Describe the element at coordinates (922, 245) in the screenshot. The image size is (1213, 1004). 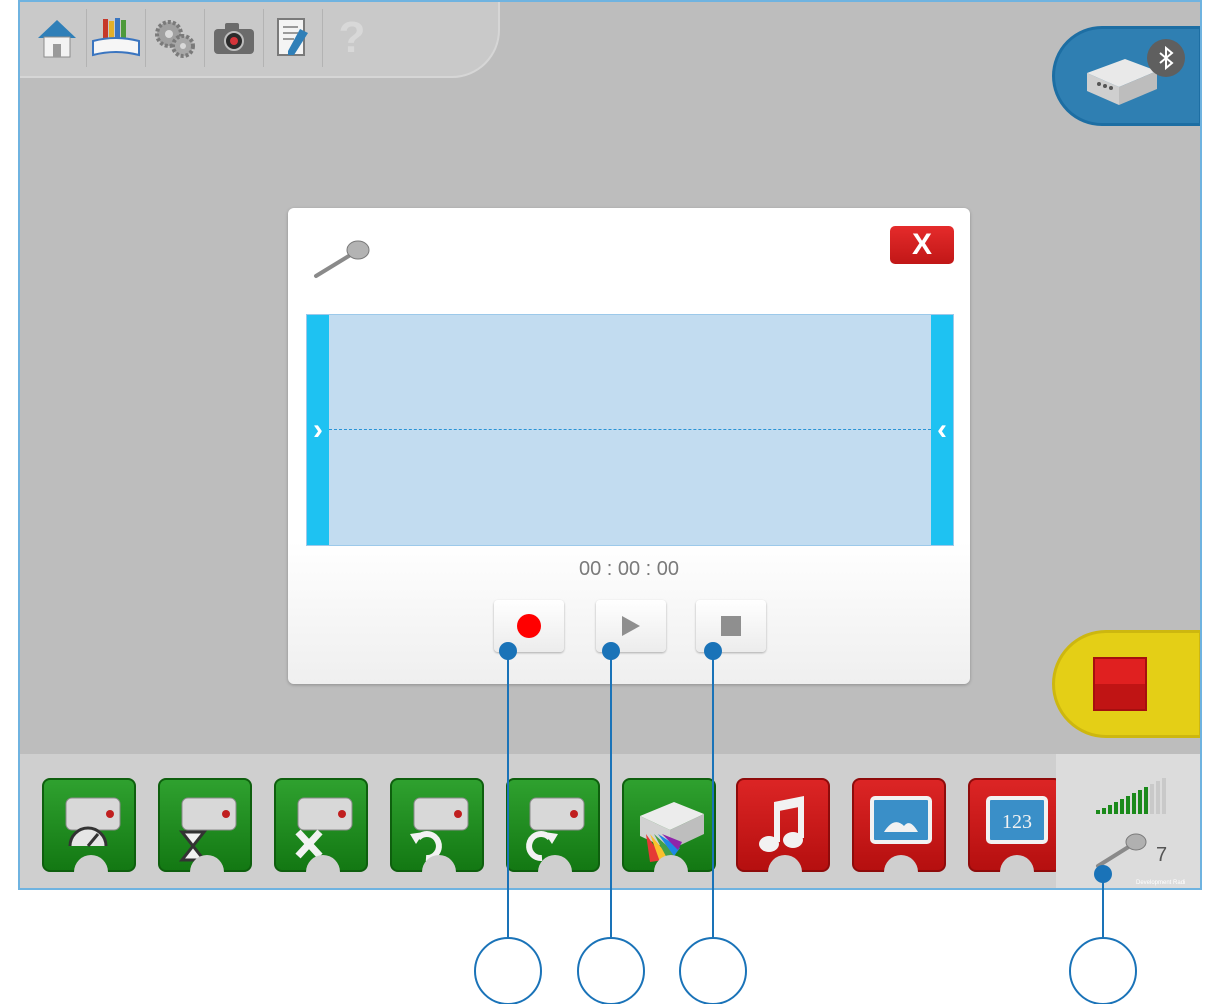
I see `close-button: X` at that location.